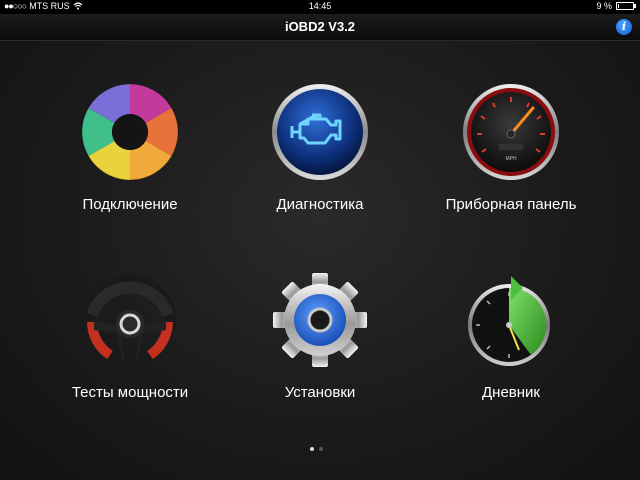 The image size is (640, 480). Describe the element at coordinates (511, 132) in the screenshot. I see `speedometer-icon: MPH` at that location.